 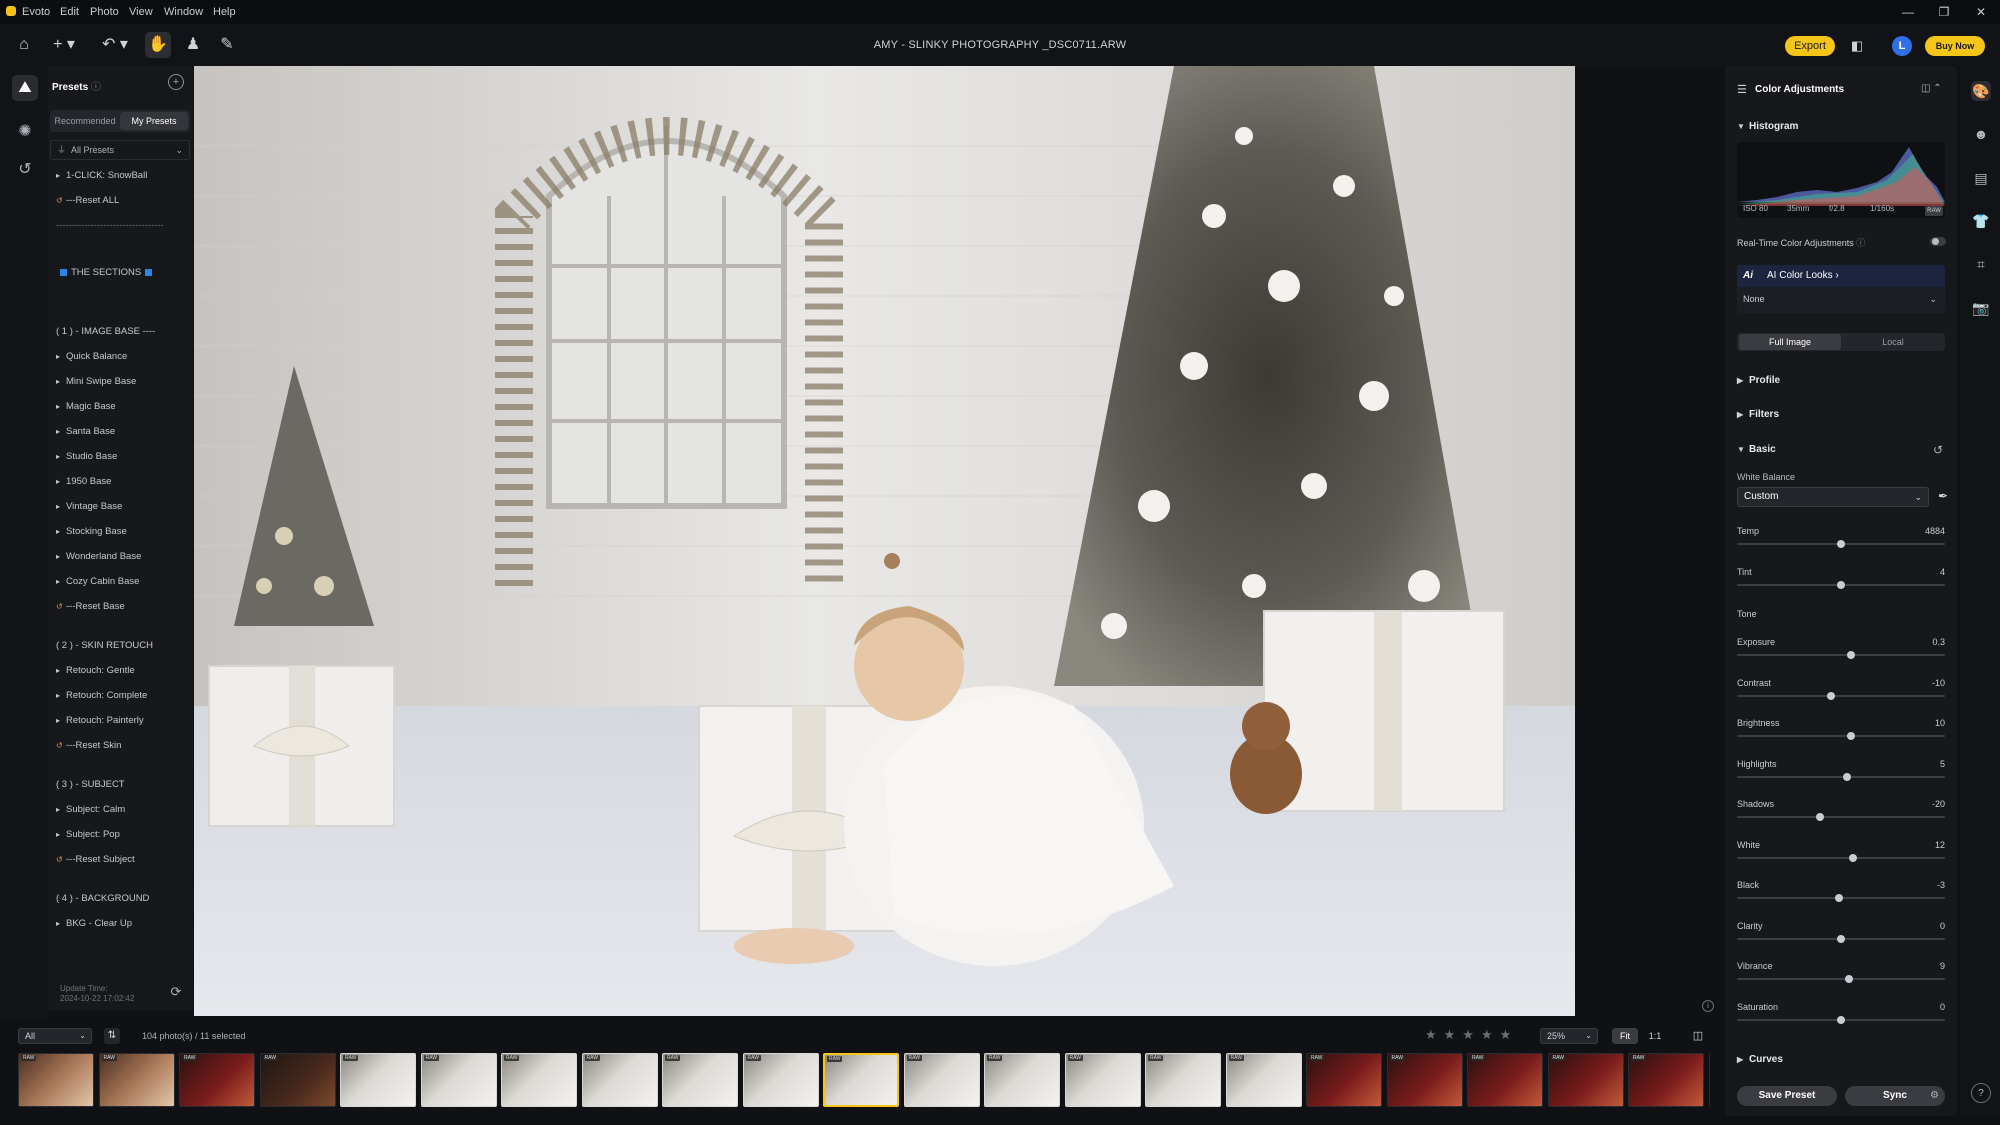 What do you see at coordinates (1981, 308) in the screenshot?
I see `camera-icon: 📷` at bounding box center [1981, 308].